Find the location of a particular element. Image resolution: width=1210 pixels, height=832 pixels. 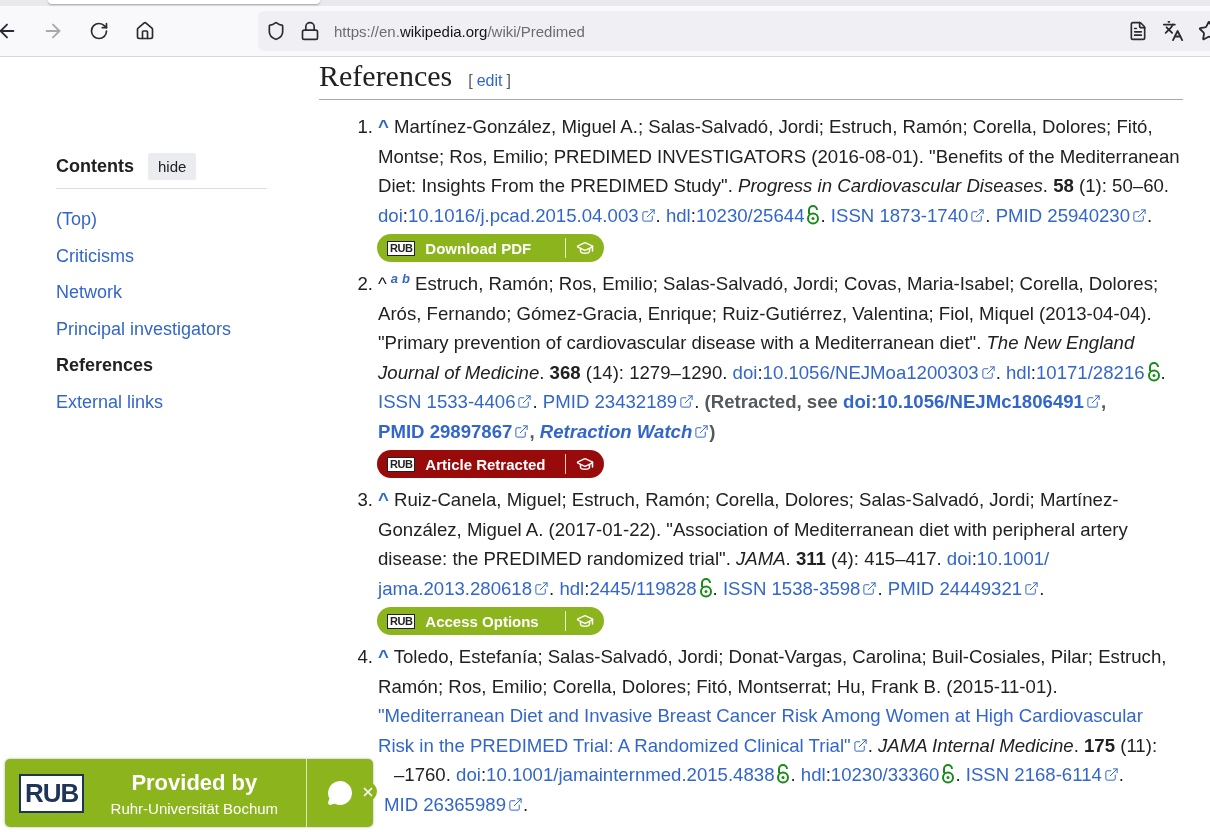

lock-icon is located at coordinates (310, 31).